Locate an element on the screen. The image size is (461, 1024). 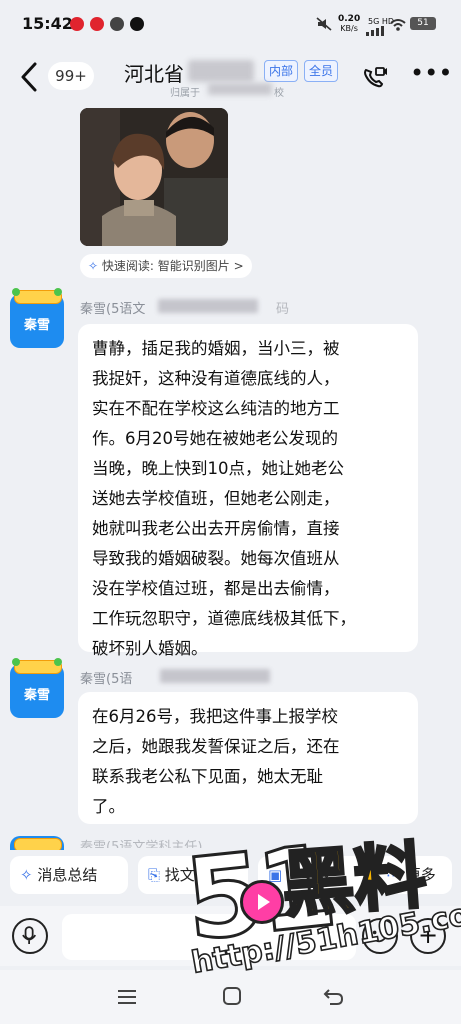
wifi-icon is located at coordinates (398, 25).